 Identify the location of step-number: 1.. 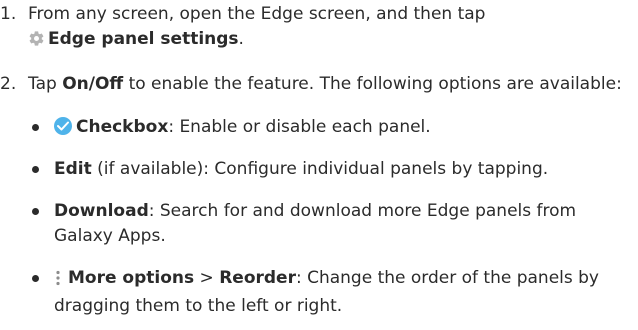
(8, 14).